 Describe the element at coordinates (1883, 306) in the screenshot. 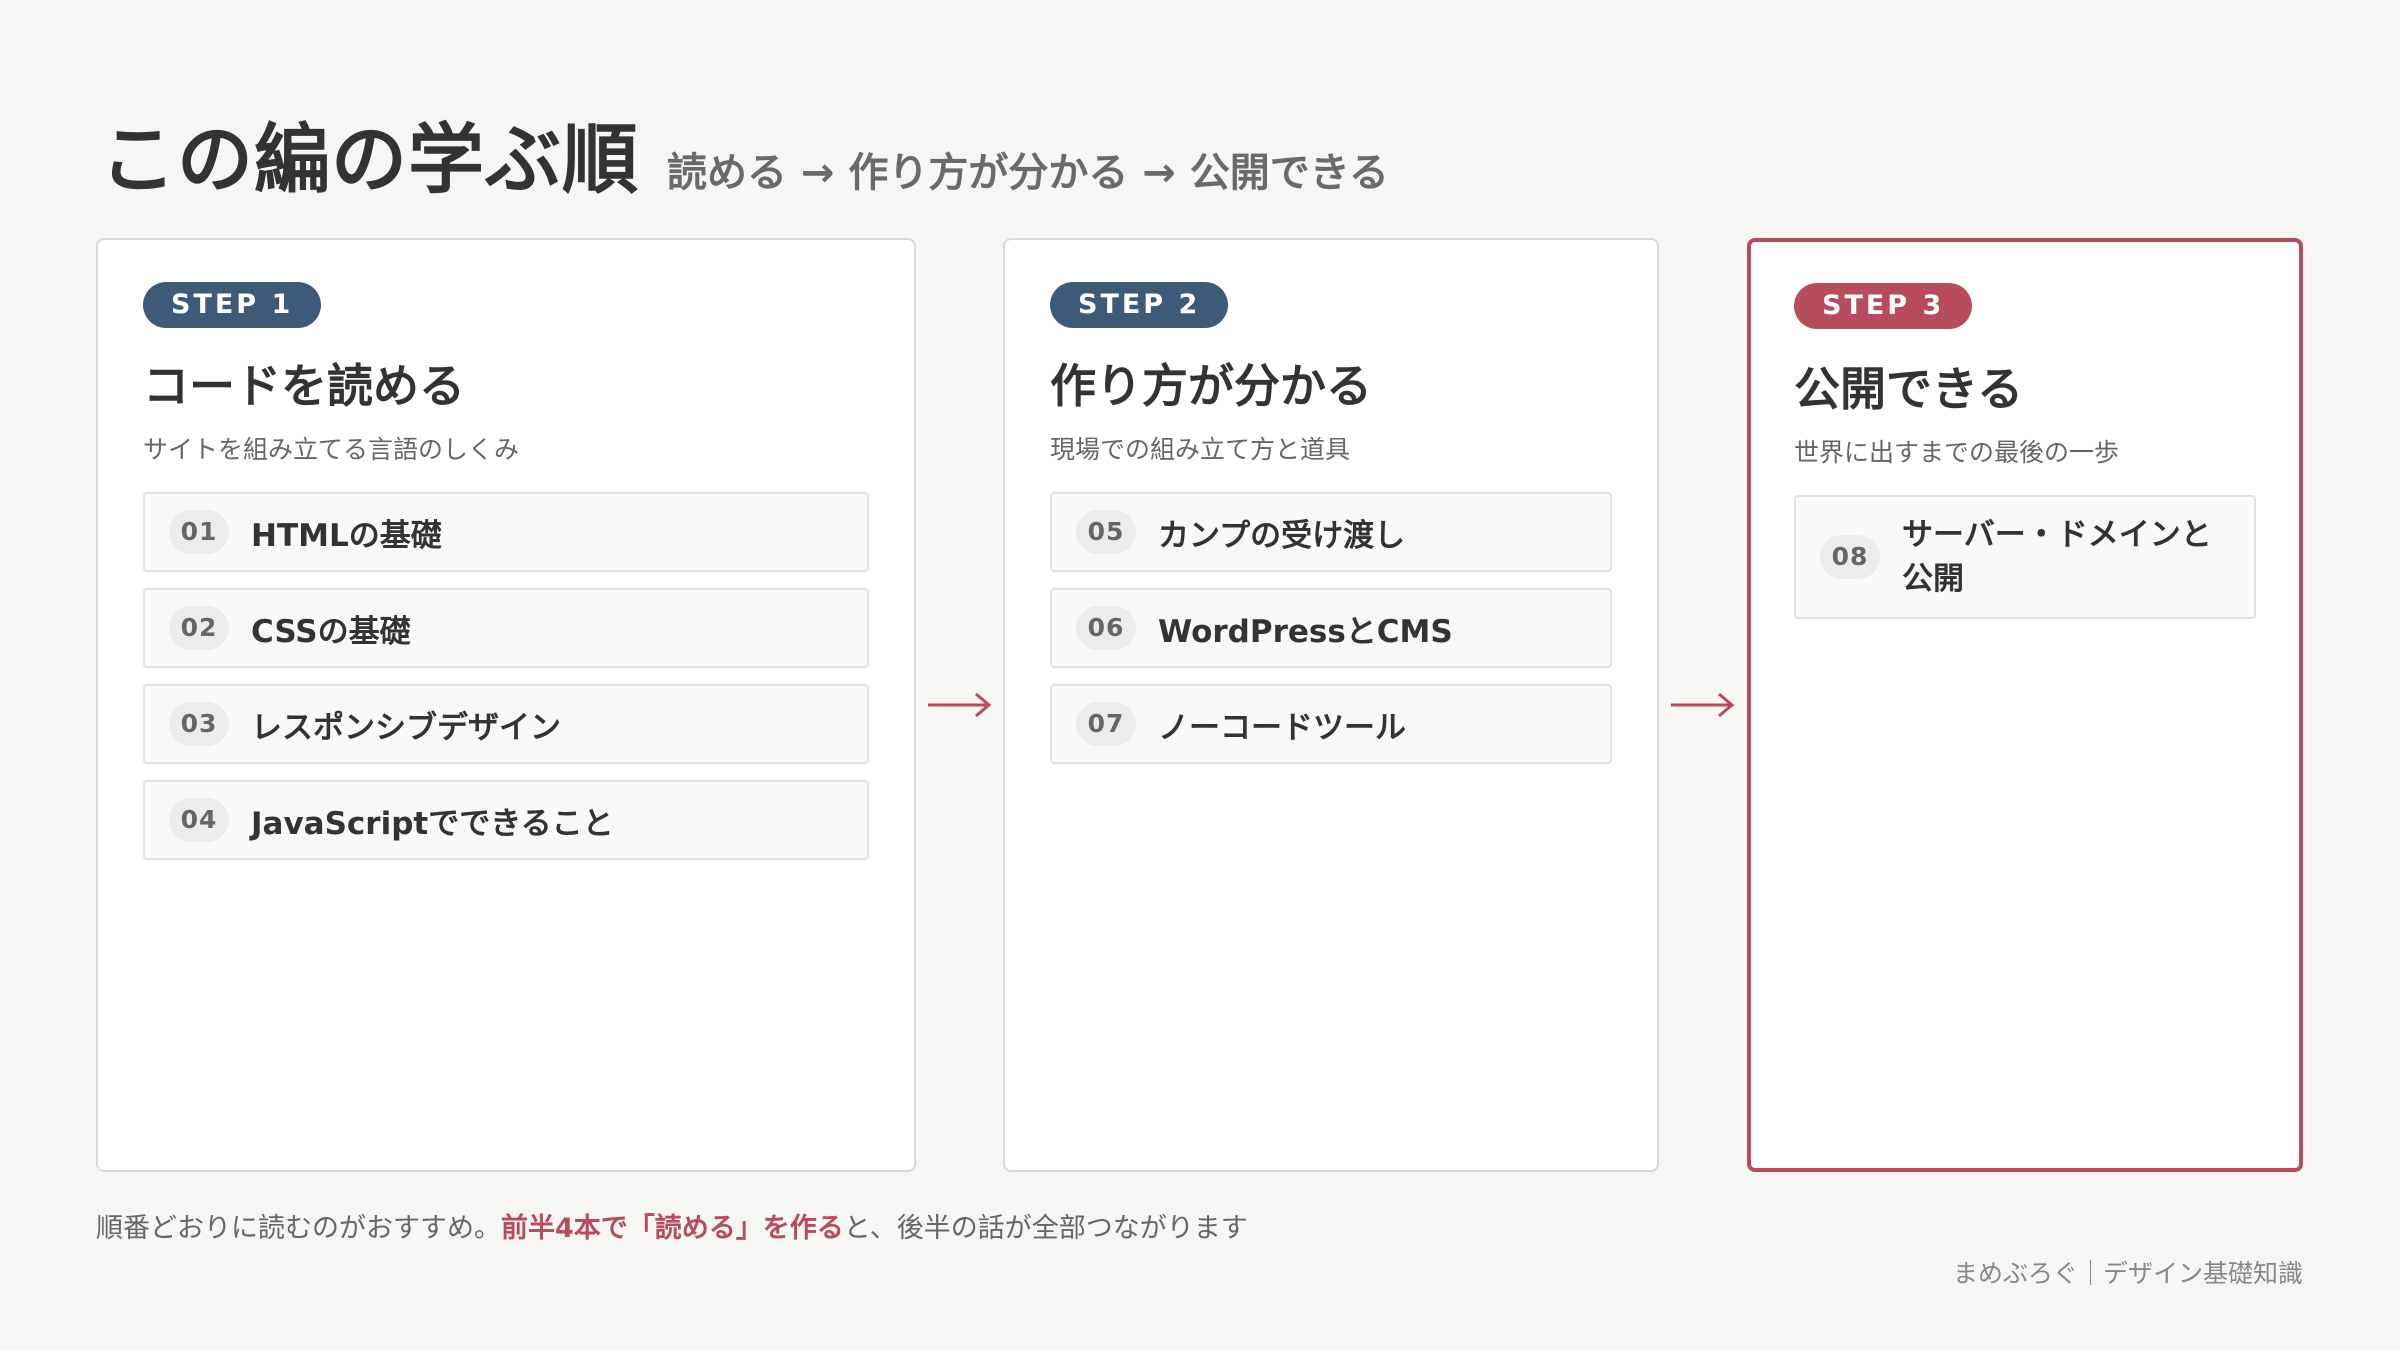

I see `step-badge: STEP 3` at that location.